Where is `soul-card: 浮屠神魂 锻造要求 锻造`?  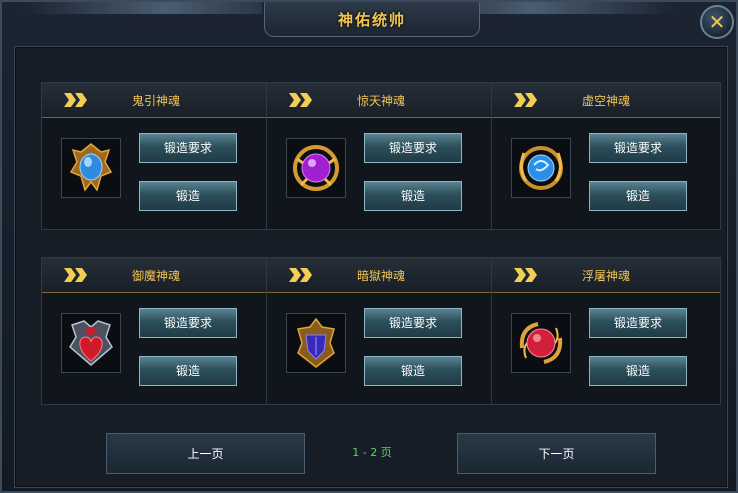 soul-card: 浮屠神魂 锻造要求 锻造 is located at coordinates (606, 331).